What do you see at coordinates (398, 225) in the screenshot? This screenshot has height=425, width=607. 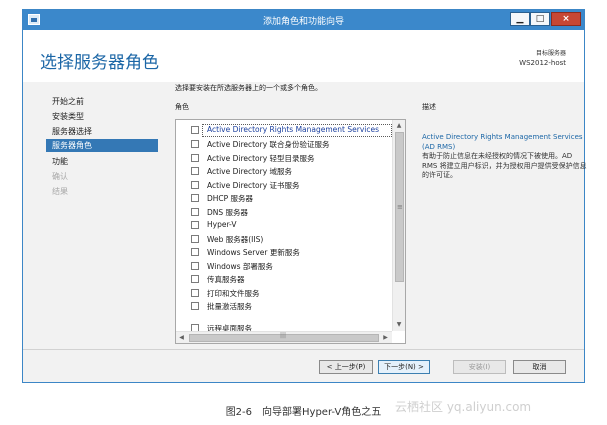 I see `vertical-scrollbar: ▲ ≡ ▼` at bounding box center [398, 225].